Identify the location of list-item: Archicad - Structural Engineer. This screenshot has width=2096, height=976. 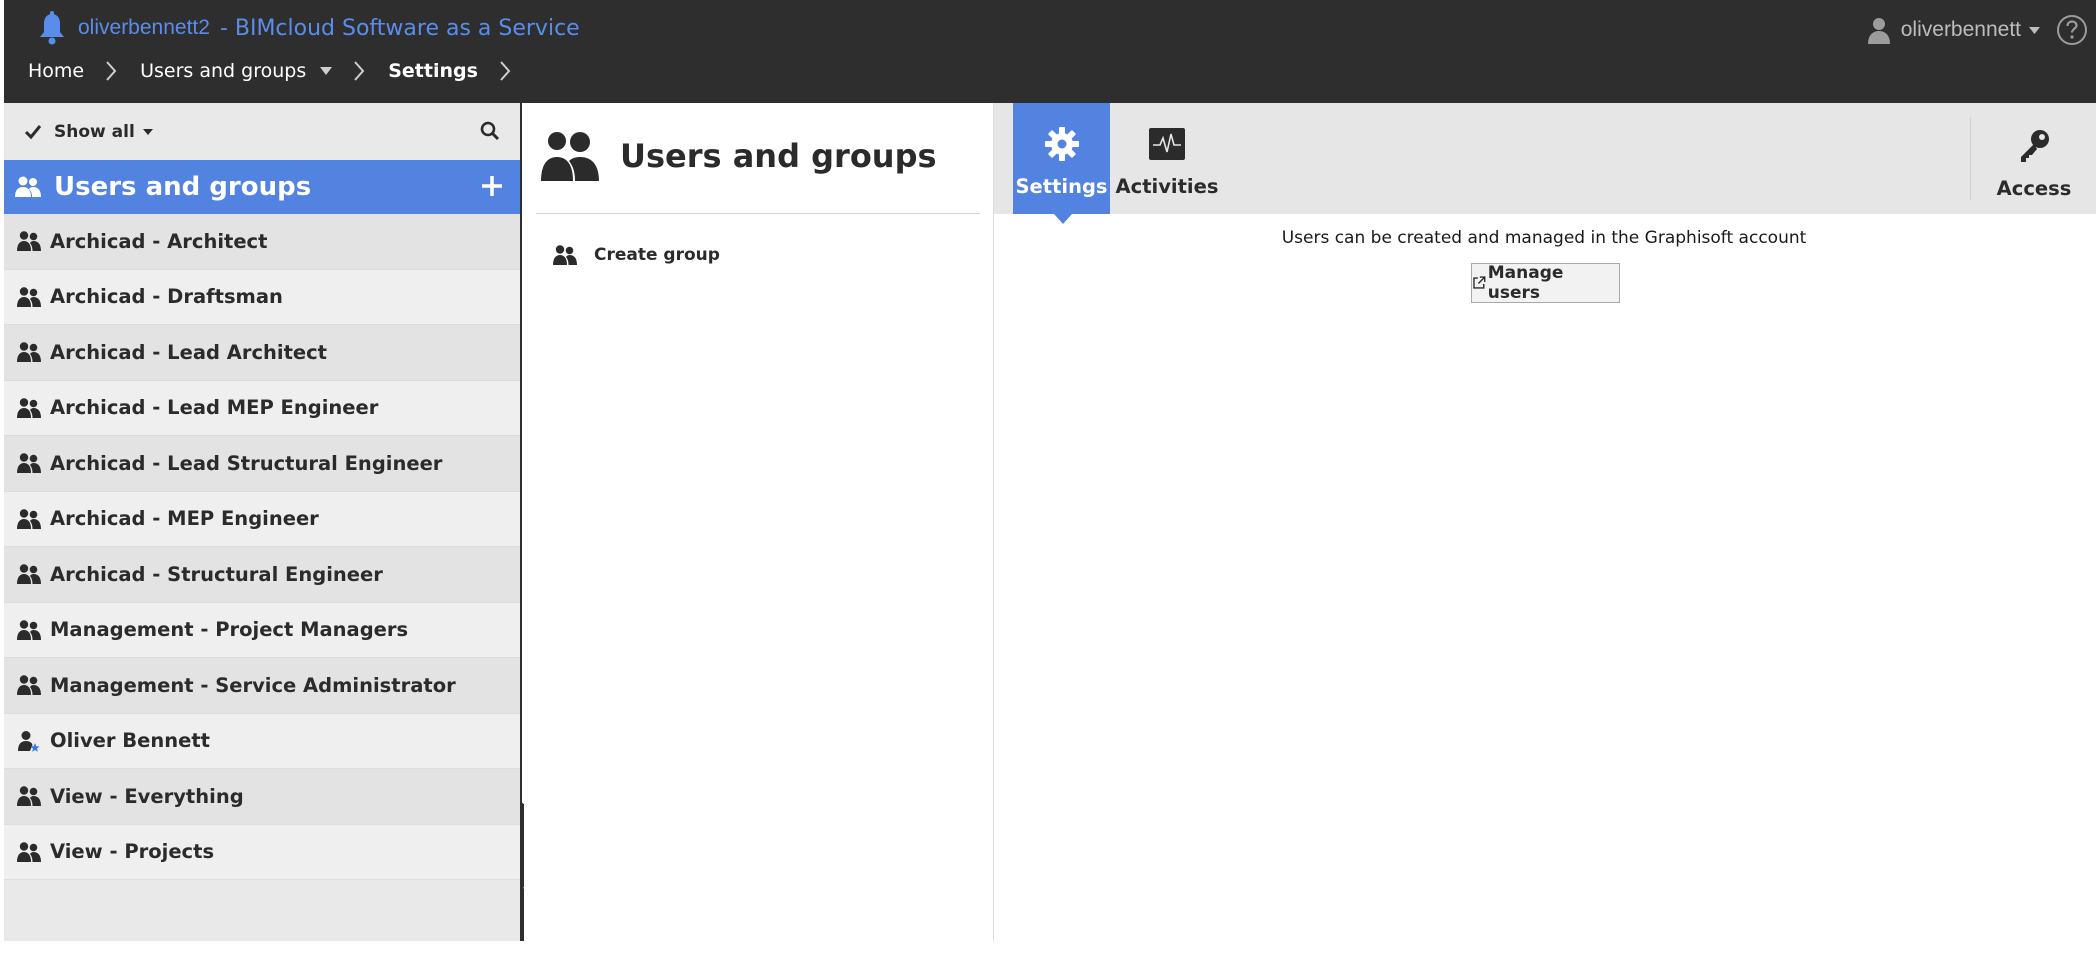
(262, 575).